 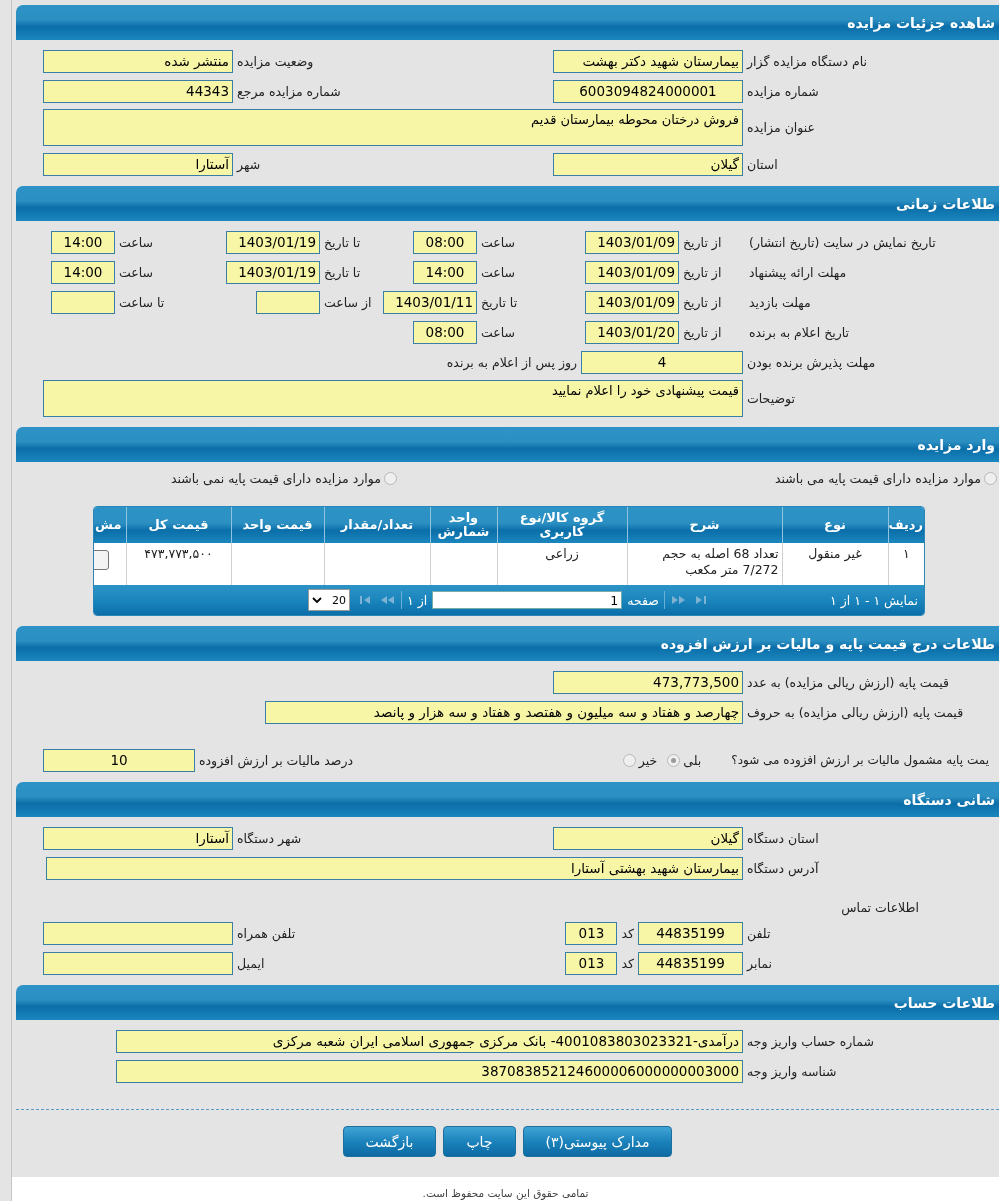 I want to click on field-label: شهر, so click(x=248, y=164).